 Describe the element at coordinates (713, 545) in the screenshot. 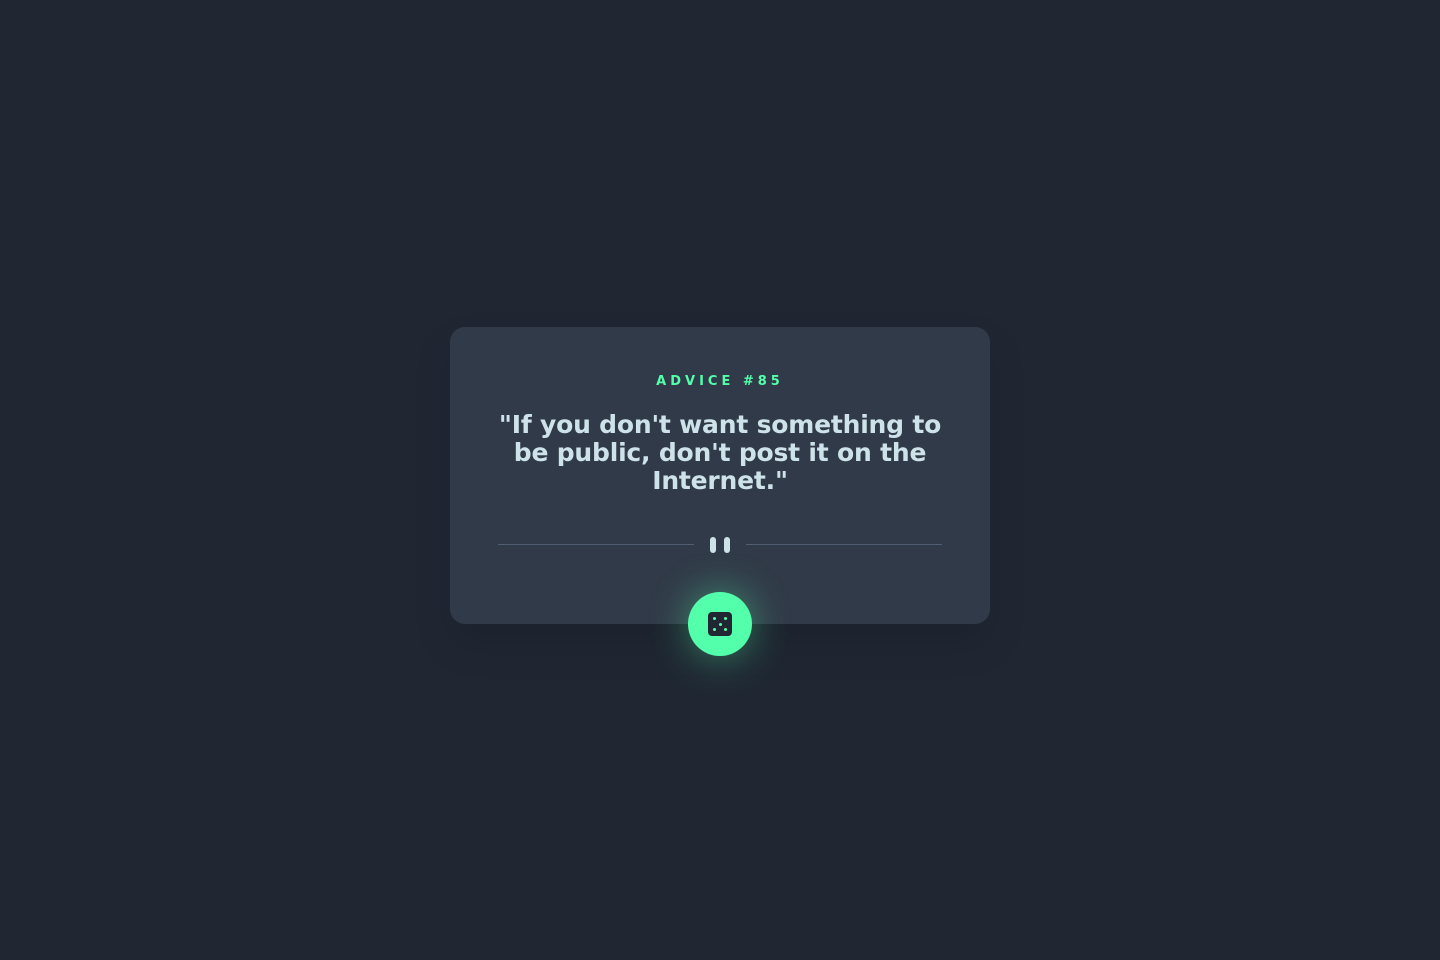

I see `pause-bar-left` at that location.